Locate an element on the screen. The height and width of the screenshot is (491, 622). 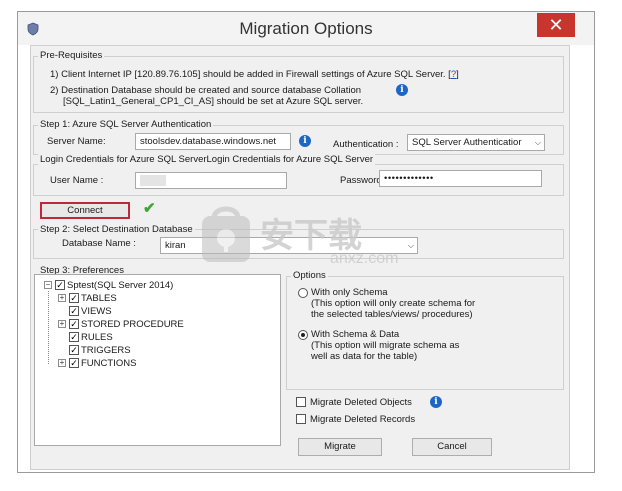
watermark-logo is located at coordinates (226, 234).